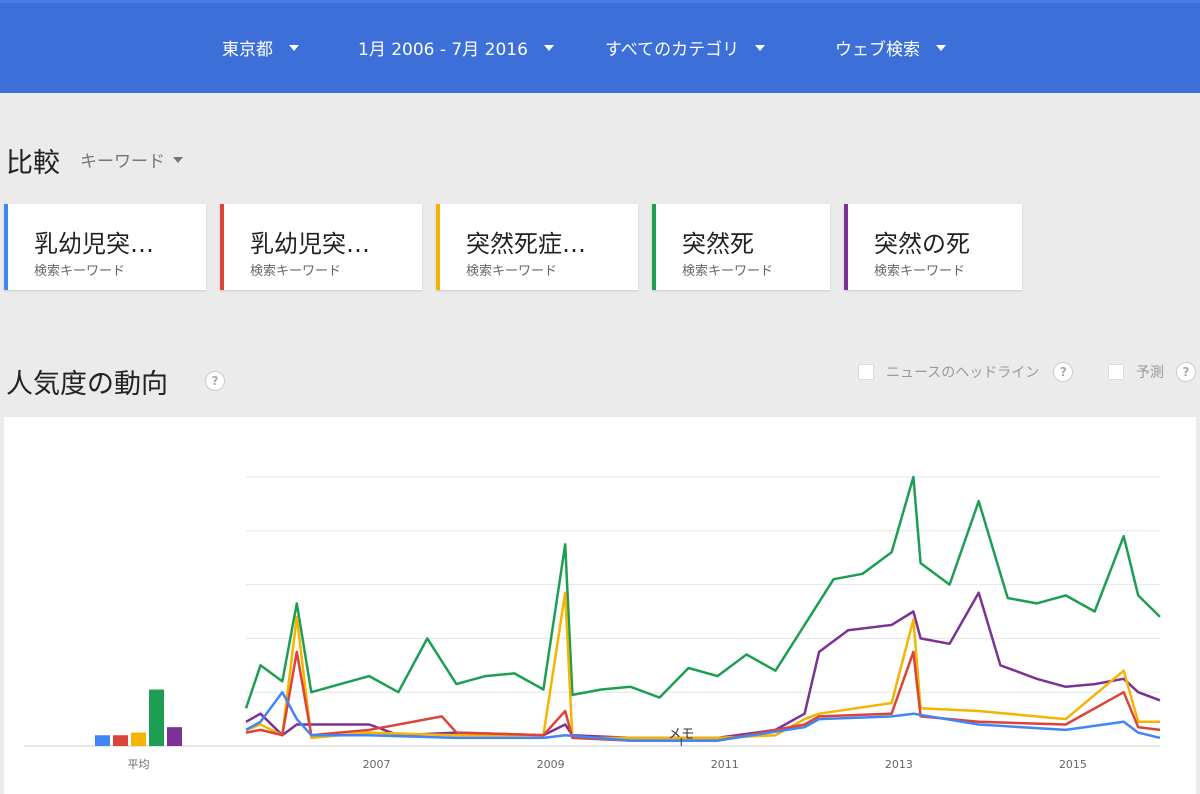 Image resolution: width=1200 pixels, height=794 pixels. Describe the element at coordinates (681, 734) in the screenshot. I see `memo-label: メモ` at that location.